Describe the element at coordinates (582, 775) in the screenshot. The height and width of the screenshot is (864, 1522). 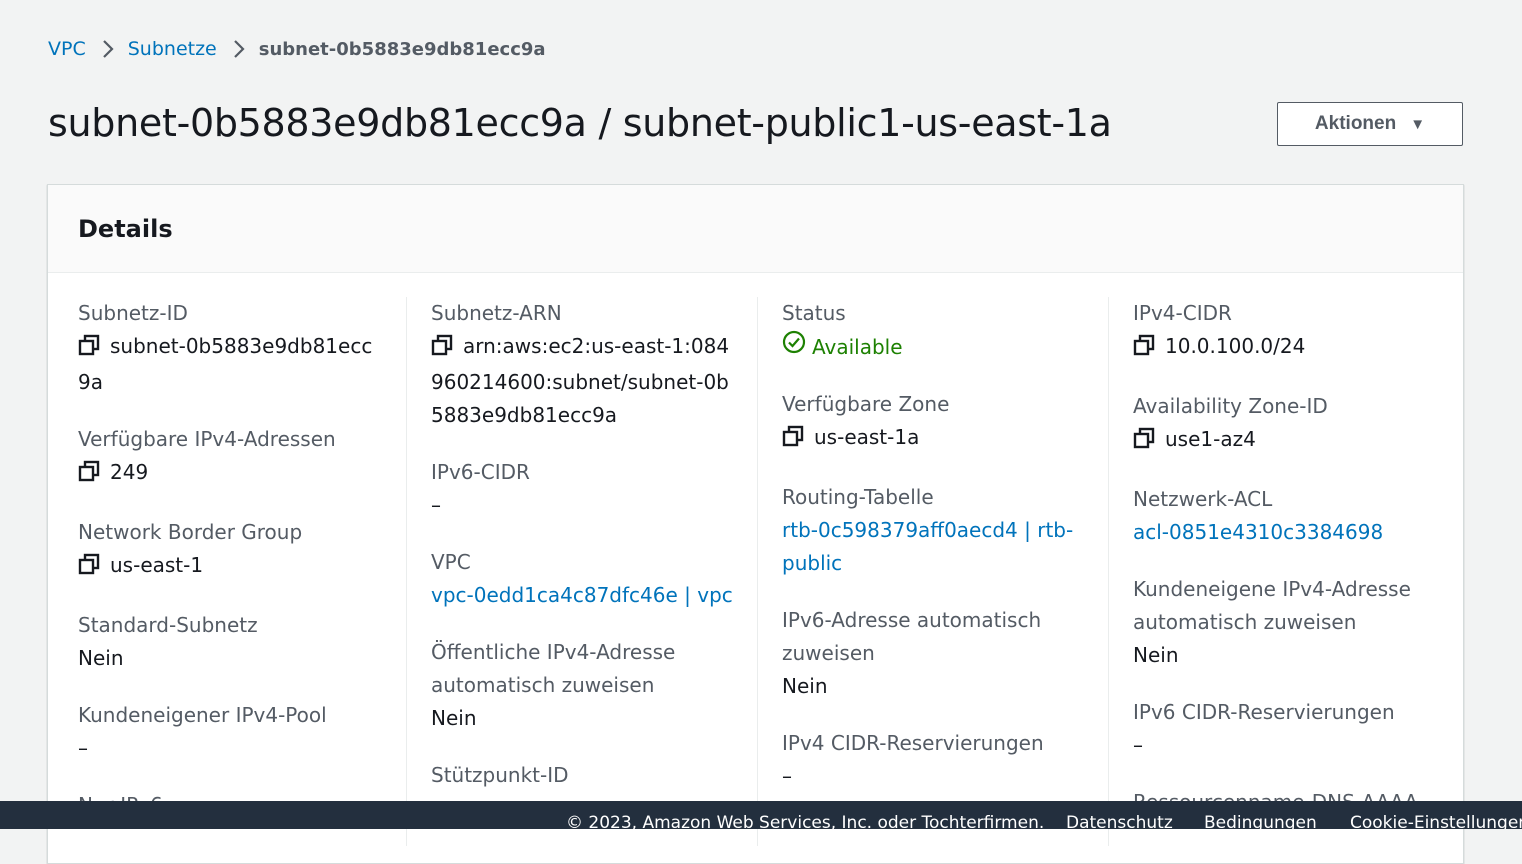
I see `outpost-field: Stützpunkt-ID` at that location.